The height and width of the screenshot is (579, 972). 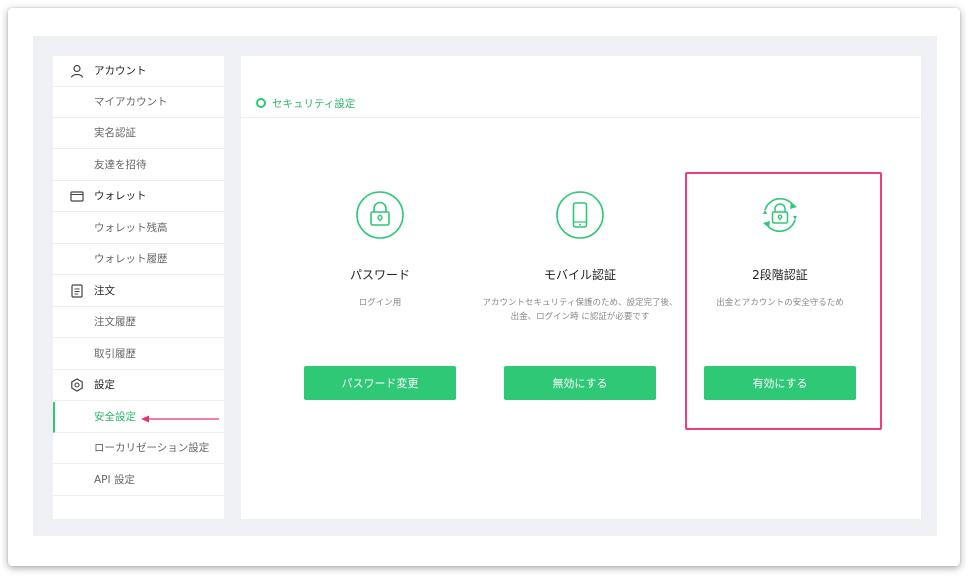 I want to click on sidebar-item-identity-verification: 実名認証, so click(x=138, y=133).